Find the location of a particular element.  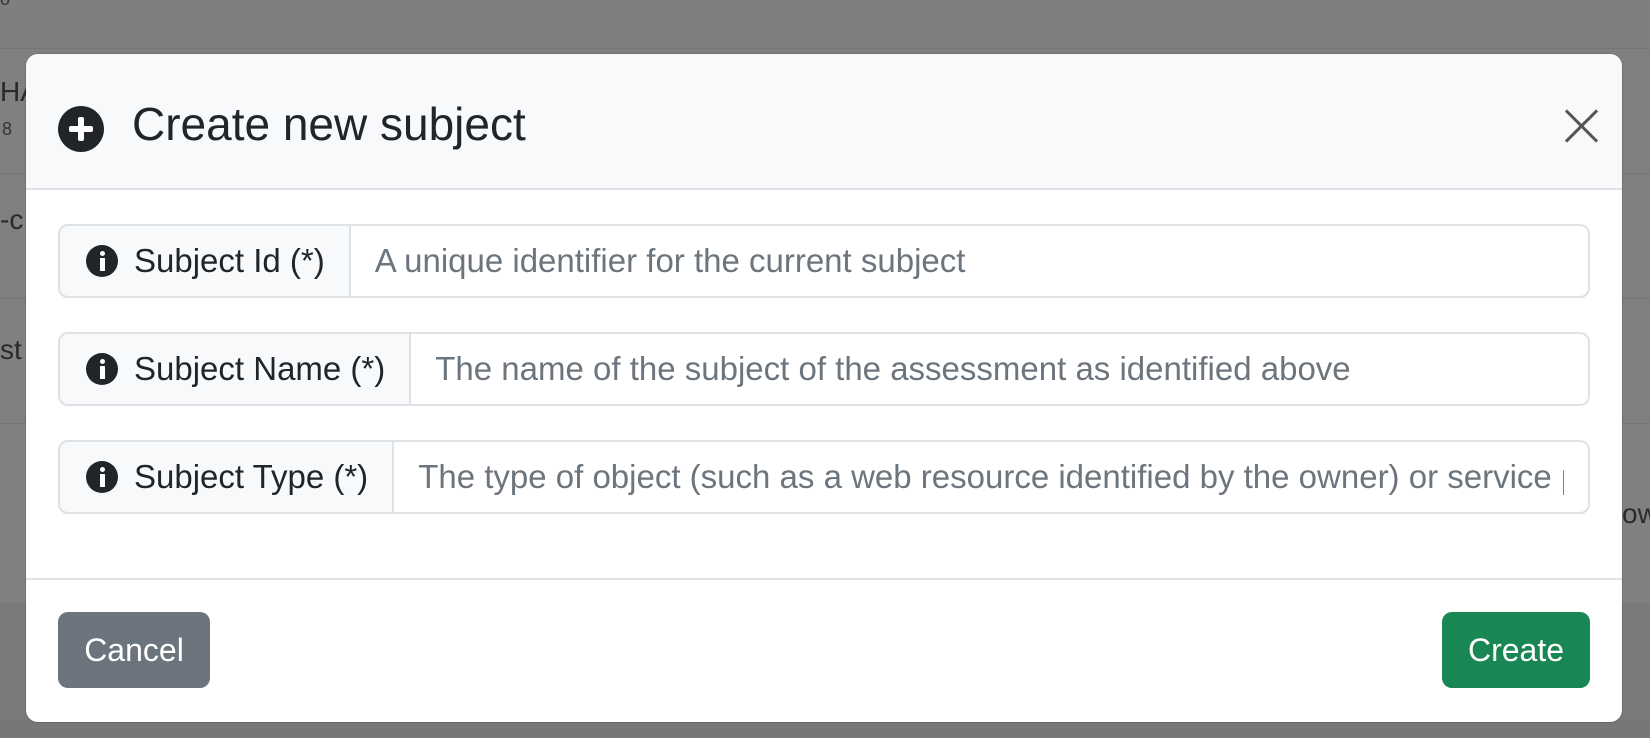

subject-type-field: Subject Type (*) is located at coordinates (824, 477).